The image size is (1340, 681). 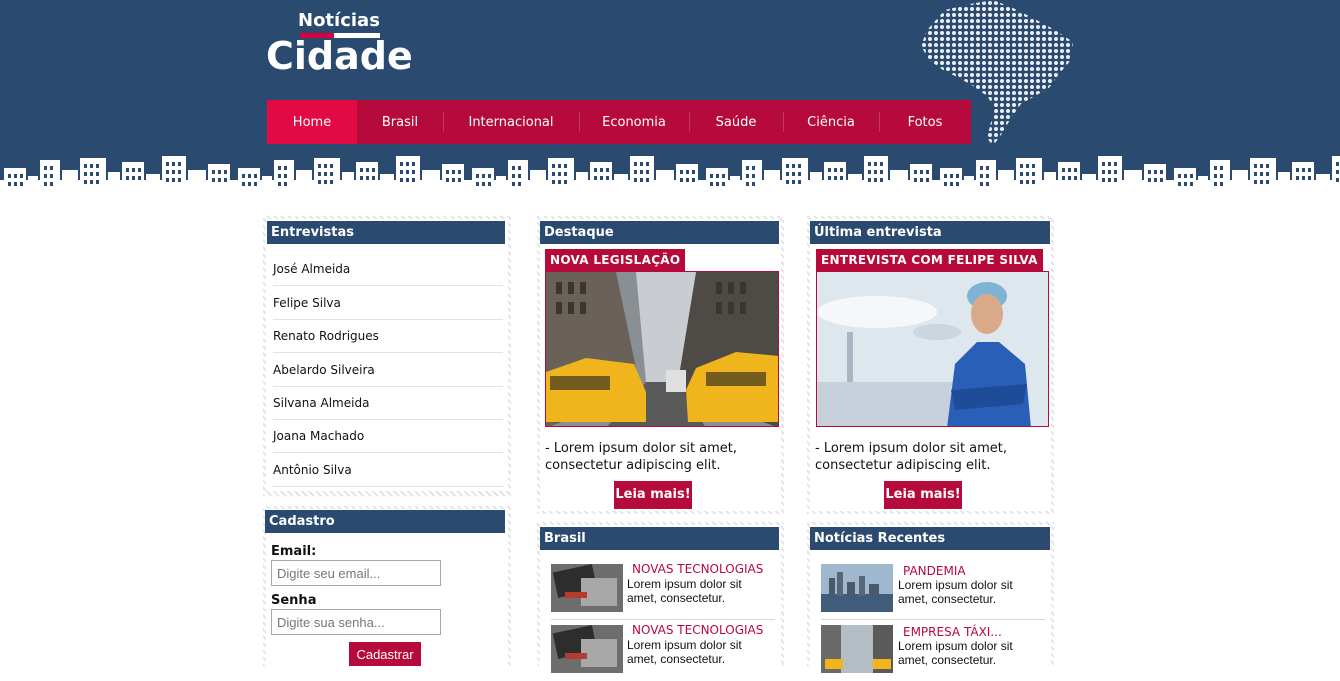 I want to click on senha-label: Senha, so click(x=294, y=600).